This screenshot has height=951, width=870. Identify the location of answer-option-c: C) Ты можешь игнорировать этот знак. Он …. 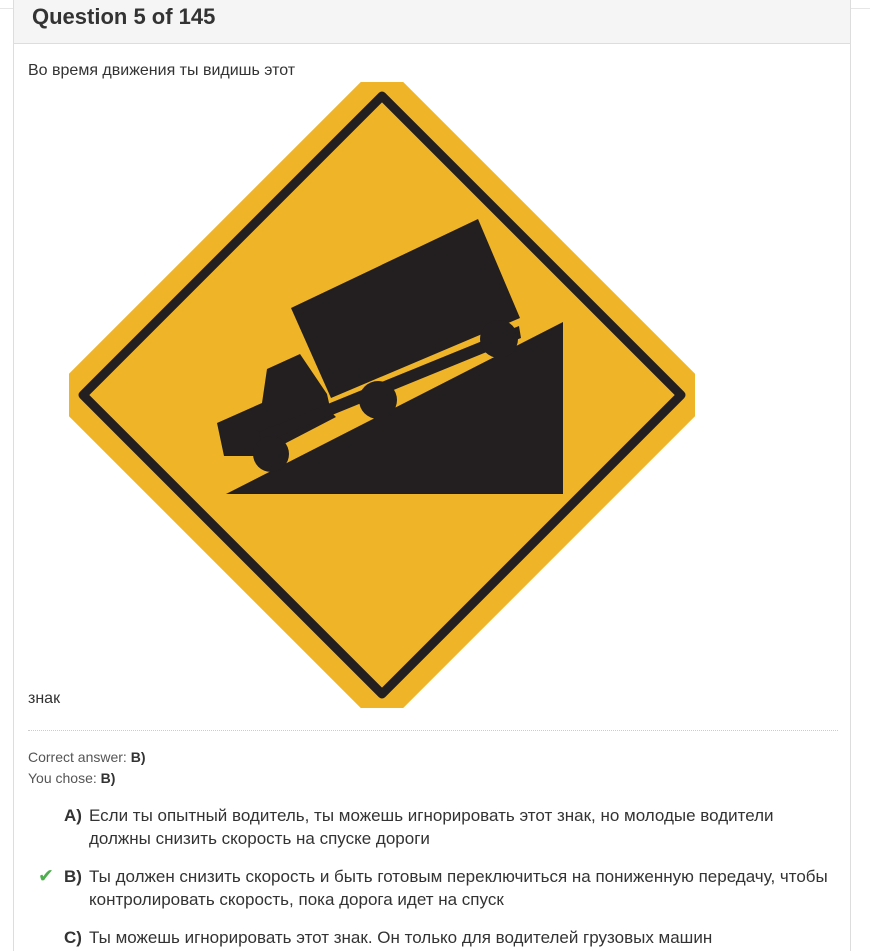
(439, 937).